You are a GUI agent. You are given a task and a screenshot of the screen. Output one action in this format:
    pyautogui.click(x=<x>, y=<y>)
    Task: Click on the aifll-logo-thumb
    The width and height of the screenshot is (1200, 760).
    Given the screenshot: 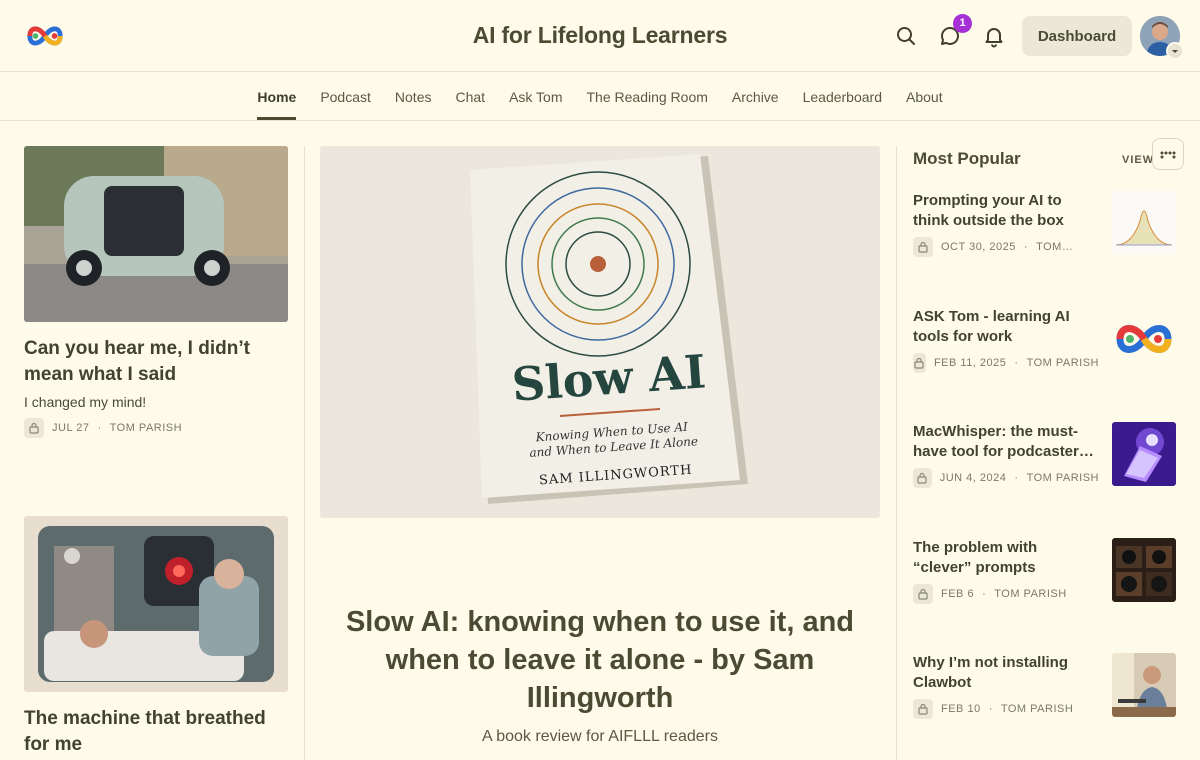 What is the action you would take?
    pyautogui.click(x=1144, y=339)
    